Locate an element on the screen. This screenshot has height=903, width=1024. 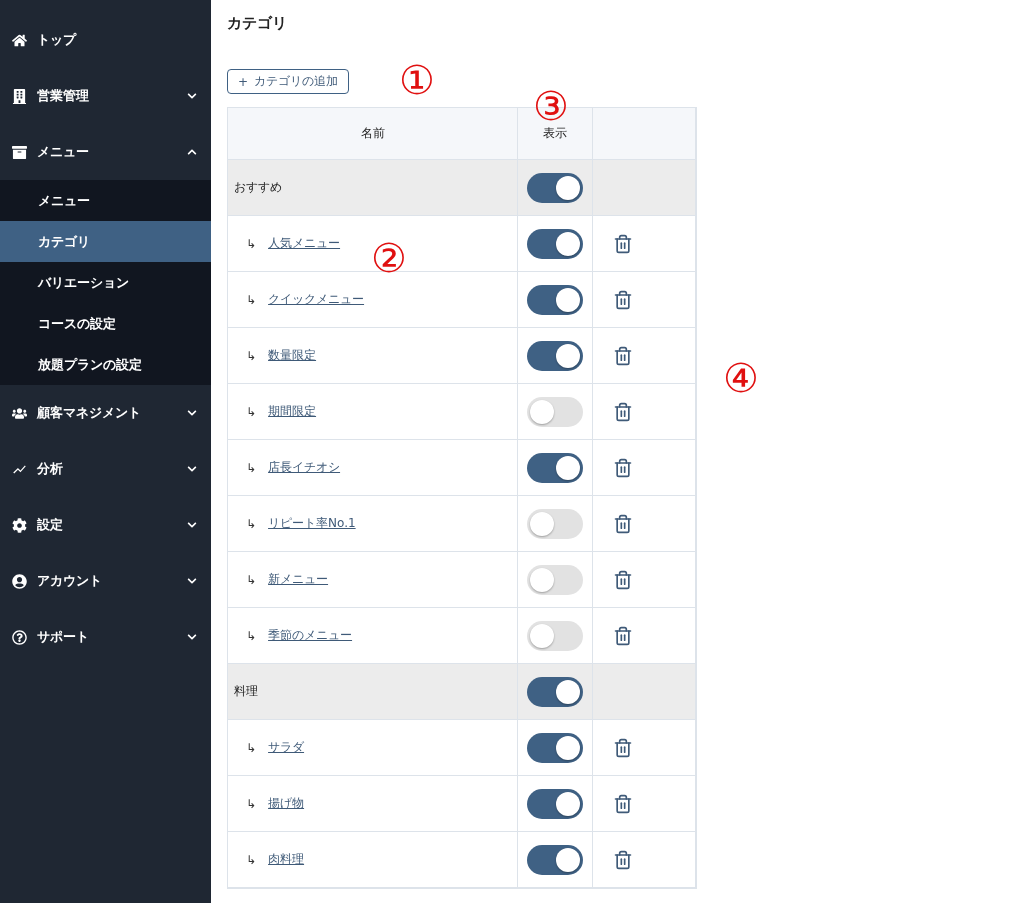
submenu-item: メニュー is located at coordinates (105, 200).